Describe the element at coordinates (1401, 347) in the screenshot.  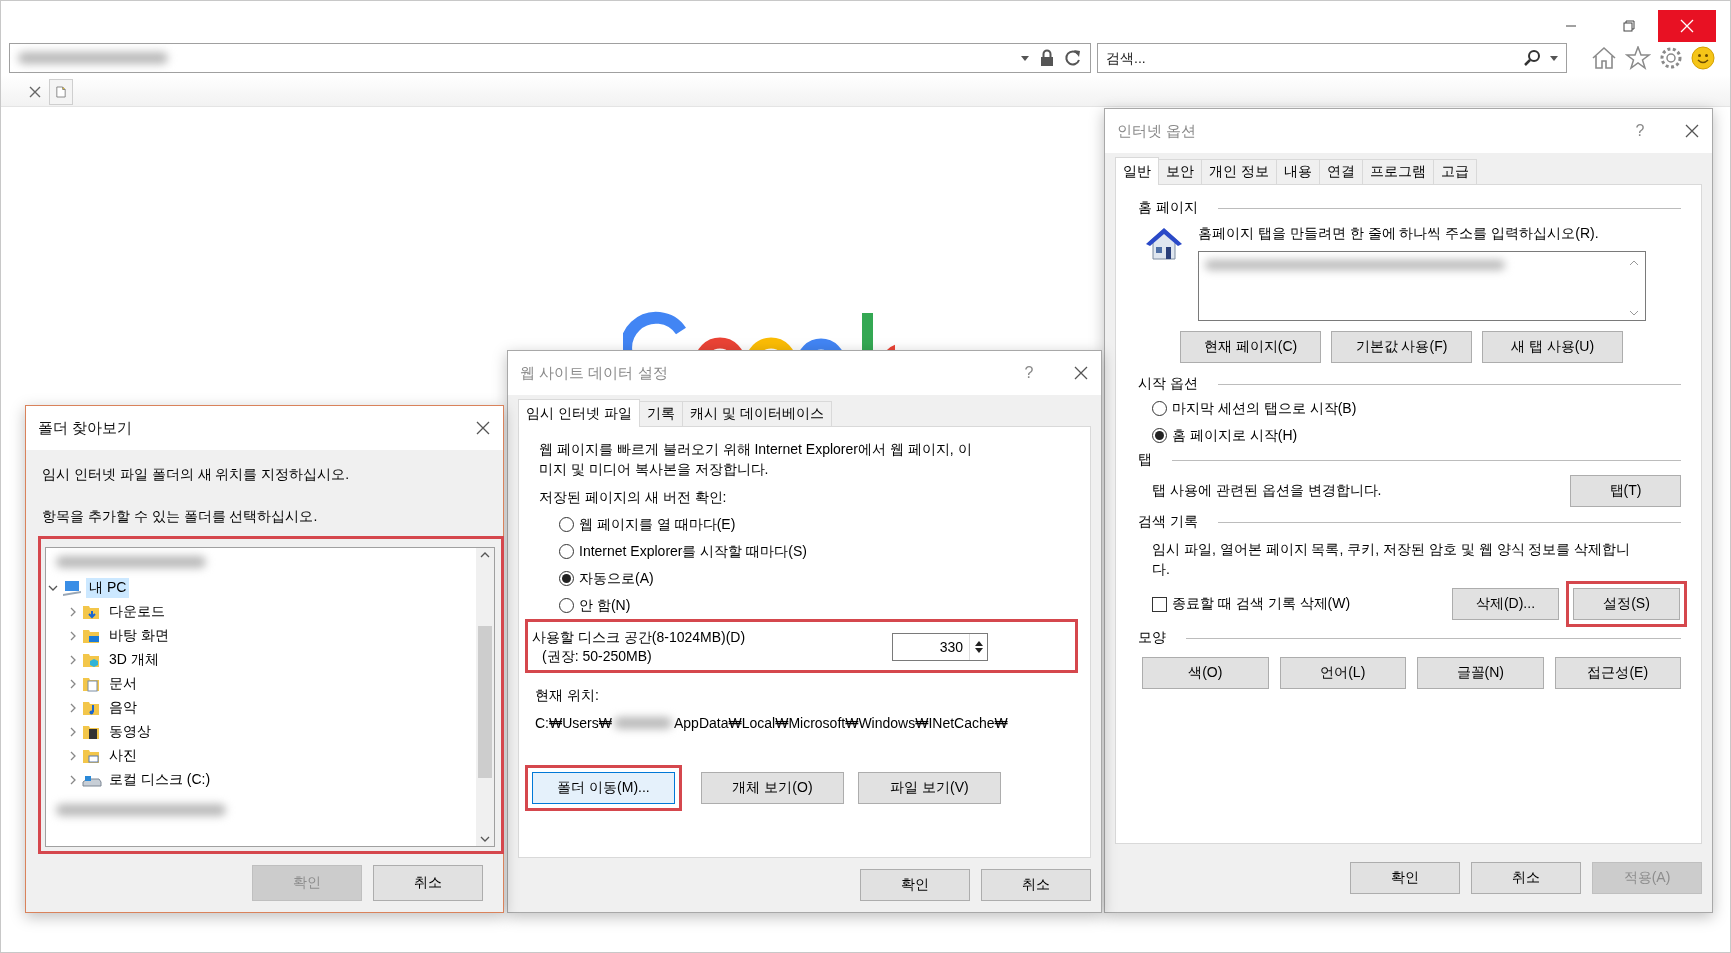
I see `button: 기본값 사용(F)` at that location.